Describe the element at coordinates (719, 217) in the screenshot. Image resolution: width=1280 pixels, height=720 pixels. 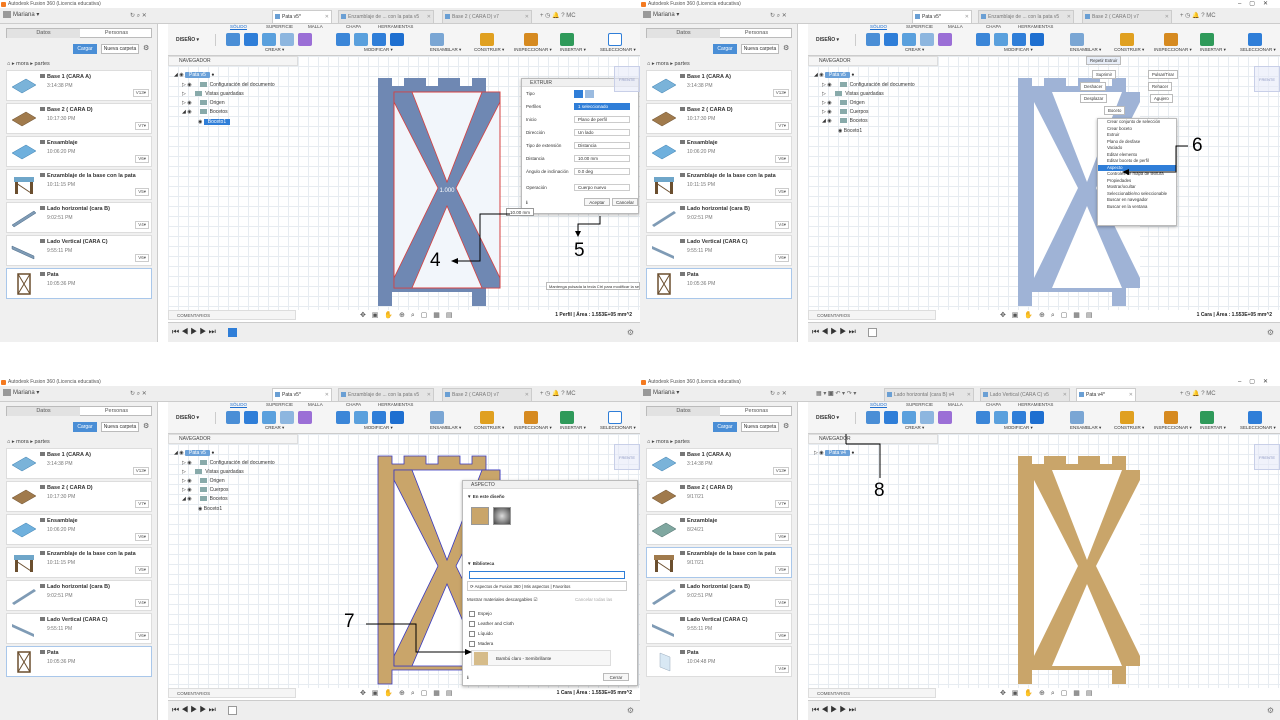
I see `file-item: Lado horizontal (cara B) 9:02:51 PM V4▾` at that location.